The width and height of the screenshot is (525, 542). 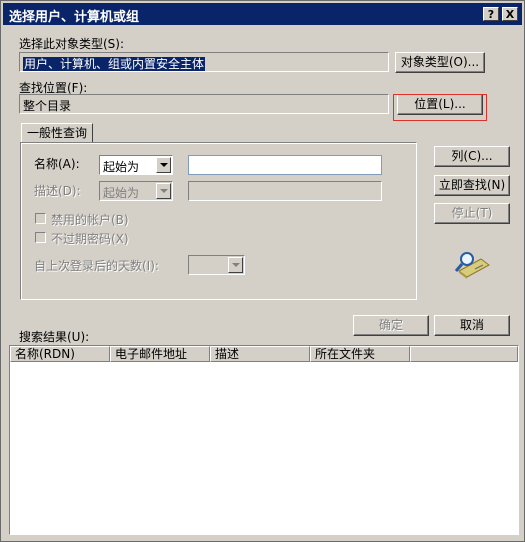 What do you see at coordinates (57, 191) in the screenshot?
I see `description-label: 描述(D):` at bounding box center [57, 191].